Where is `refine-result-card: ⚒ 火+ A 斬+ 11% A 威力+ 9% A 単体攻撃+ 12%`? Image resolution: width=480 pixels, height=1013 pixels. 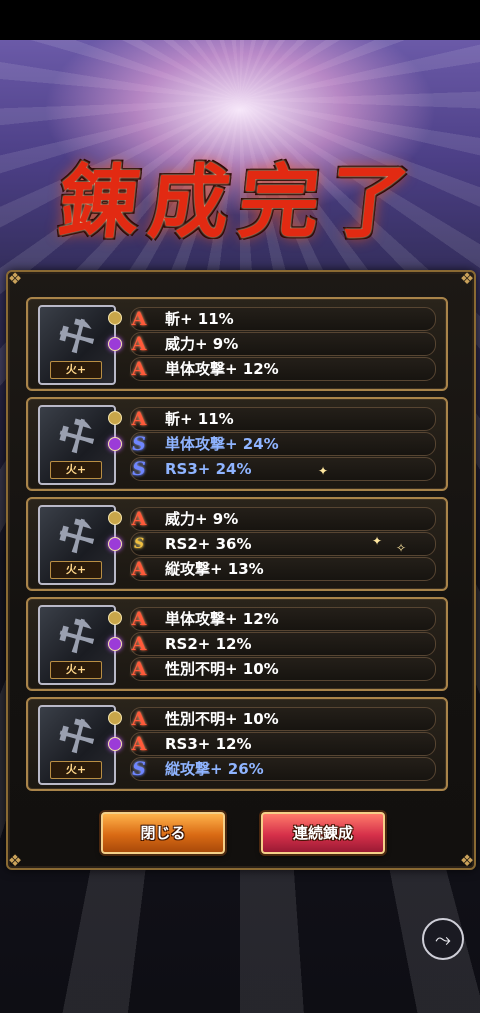 refine-result-card: ⚒ 火+ A 斬+ 11% A 威力+ 9% A 単体攻撃+ 12% is located at coordinates (237, 344).